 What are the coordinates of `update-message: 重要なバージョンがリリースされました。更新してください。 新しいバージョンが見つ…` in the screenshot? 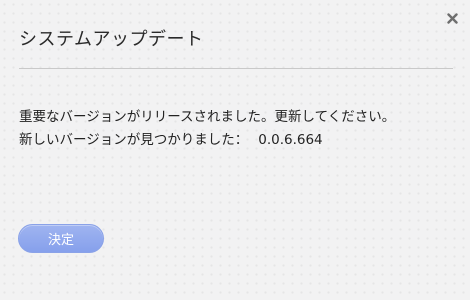 It's located at (207, 129).